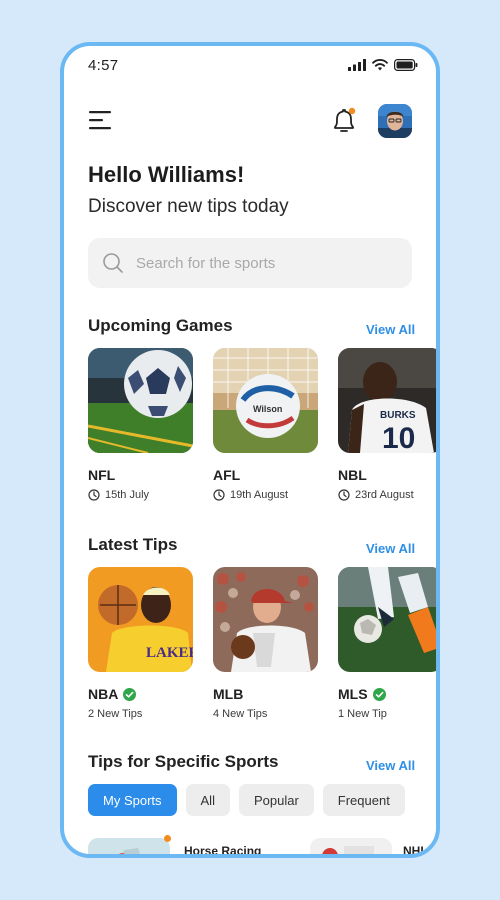 Image resolution: width=500 pixels, height=900 pixels. I want to click on game-title: AFL, so click(227, 475).